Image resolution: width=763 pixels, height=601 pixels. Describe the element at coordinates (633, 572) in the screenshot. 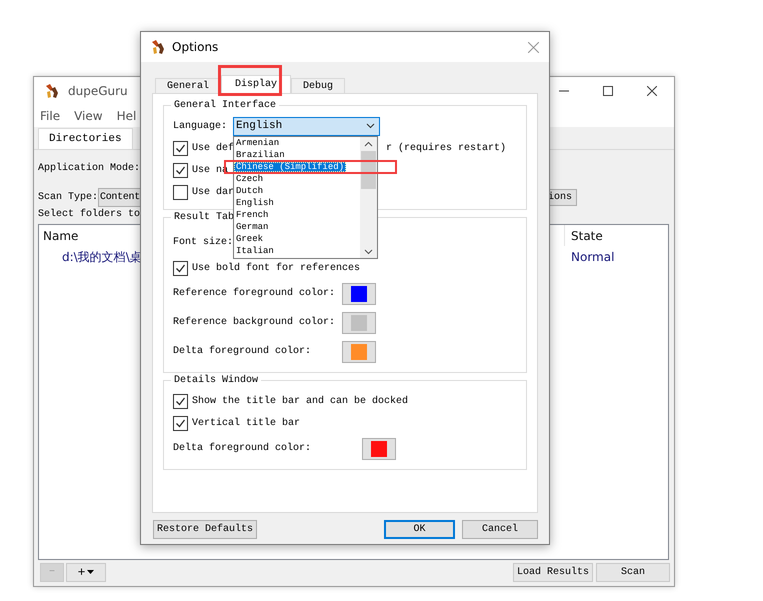

I see `scan-button: Scan` at that location.